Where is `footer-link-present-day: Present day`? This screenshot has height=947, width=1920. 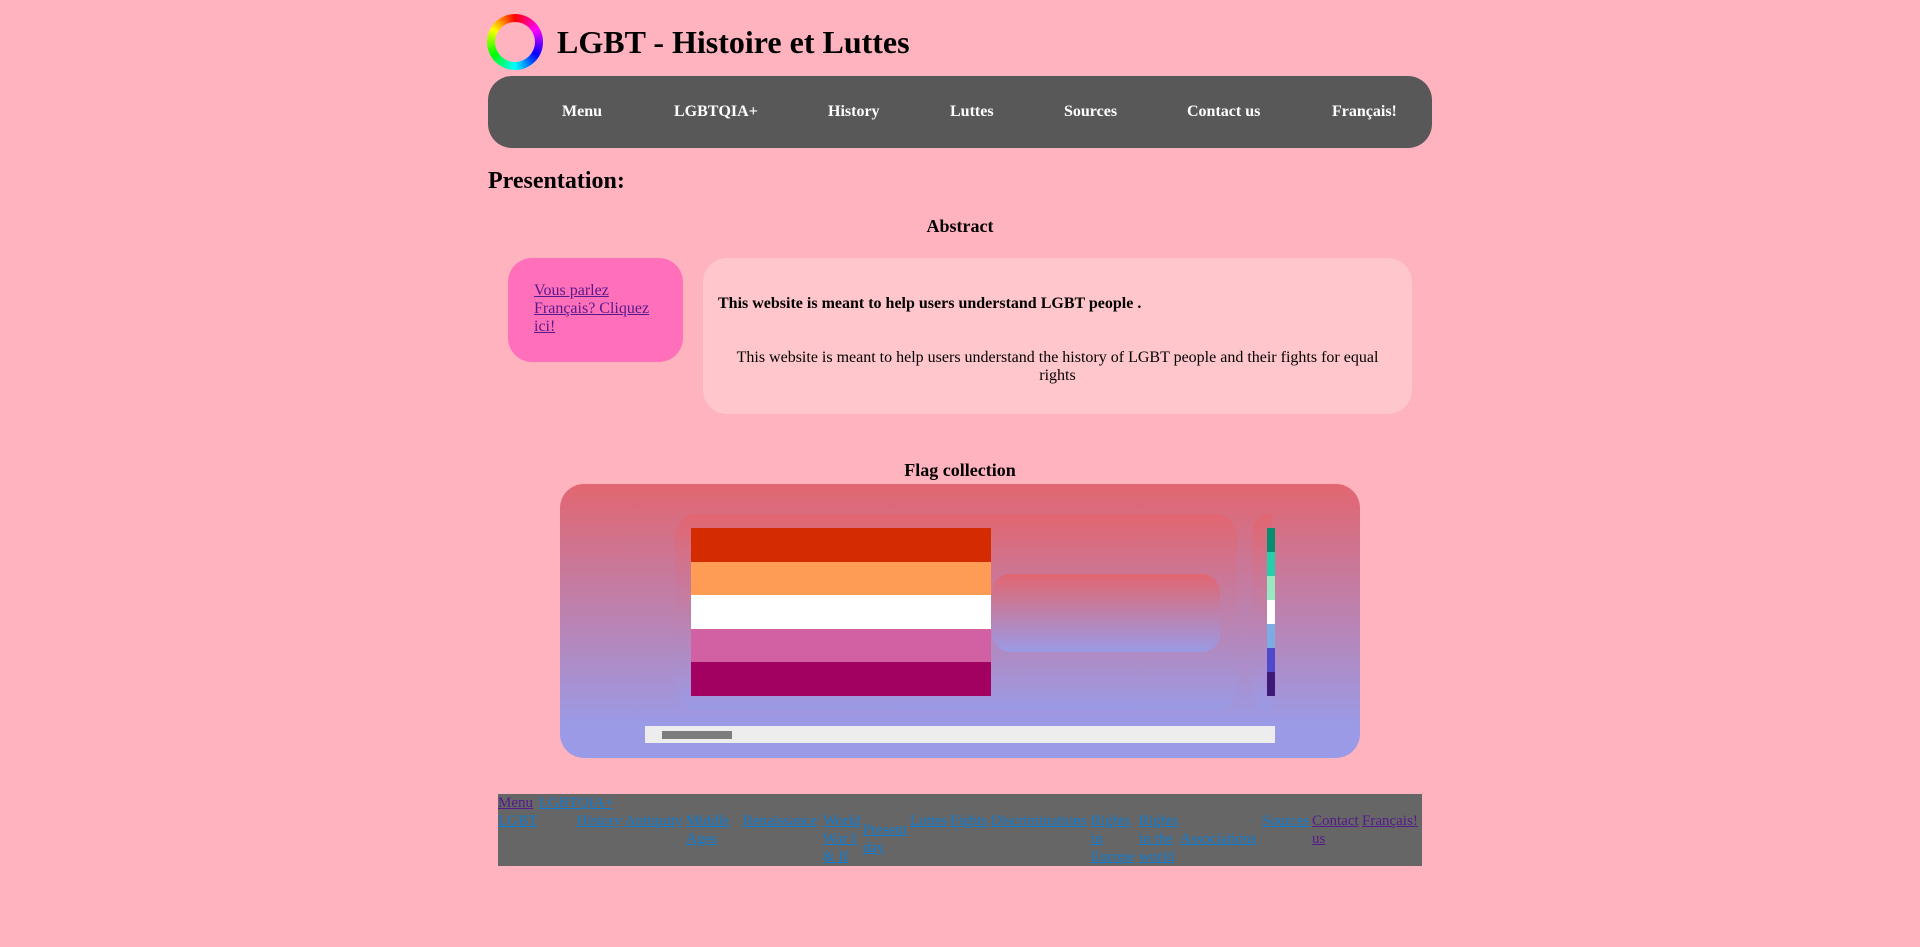 footer-link-present-day: Present day is located at coordinates (885, 839).